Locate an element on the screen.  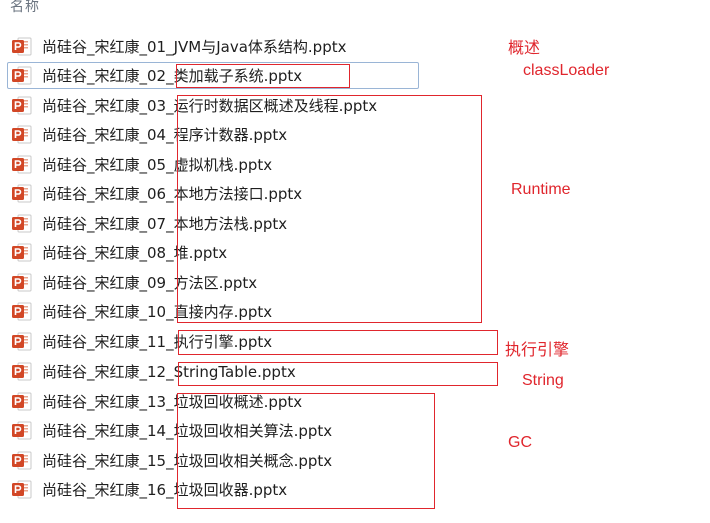
file-name: 尚硅谷_宋红康_01_JVM与Java体系结构.pptx is located at coordinates (194, 47).